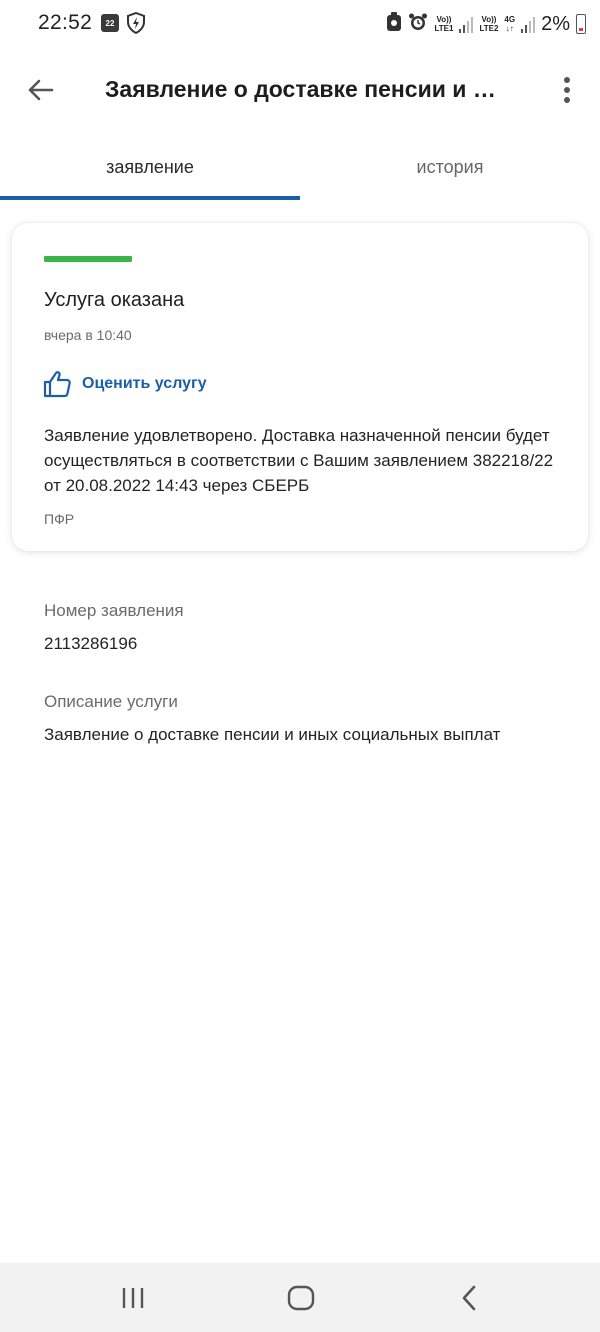 The height and width of the screenshot is (1332, 600). I want to click on home-button, so click(301, 1297).